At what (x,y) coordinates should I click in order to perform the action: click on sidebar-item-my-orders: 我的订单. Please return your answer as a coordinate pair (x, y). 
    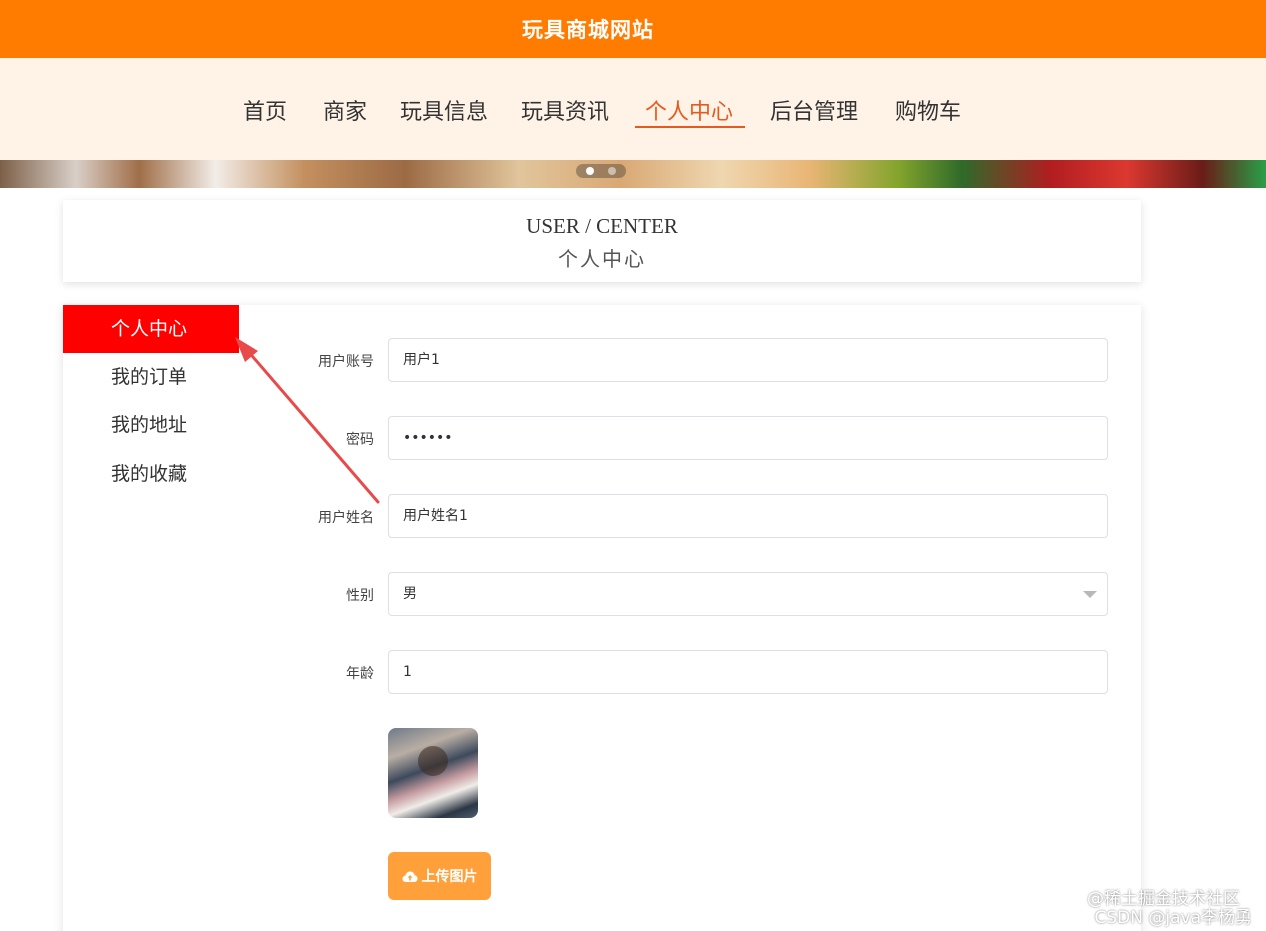
    Looking at the image, I should click on (151, 377).